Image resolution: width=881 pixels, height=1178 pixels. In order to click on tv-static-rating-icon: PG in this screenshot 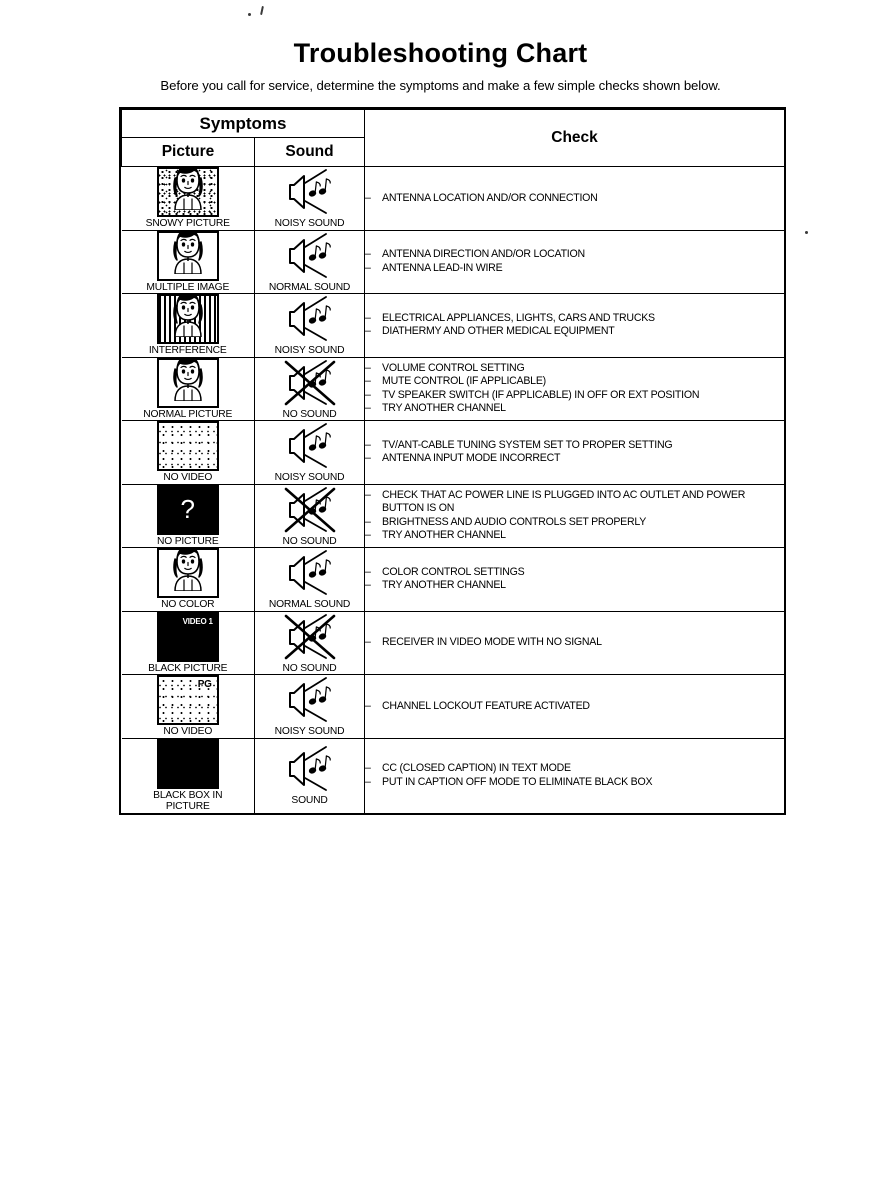, I will do `click(187, 700)`.